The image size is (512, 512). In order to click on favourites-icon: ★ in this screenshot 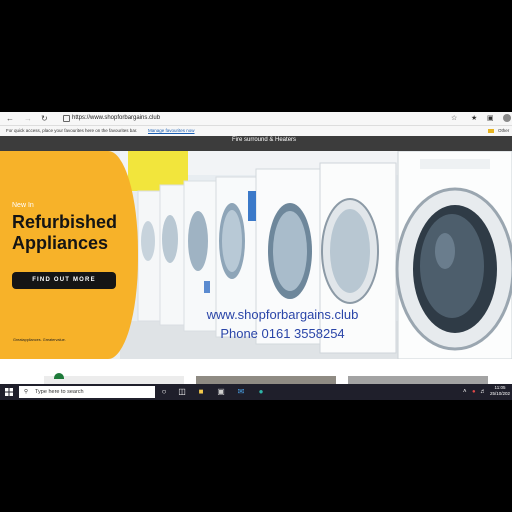, I will do `click(474, 118)`.